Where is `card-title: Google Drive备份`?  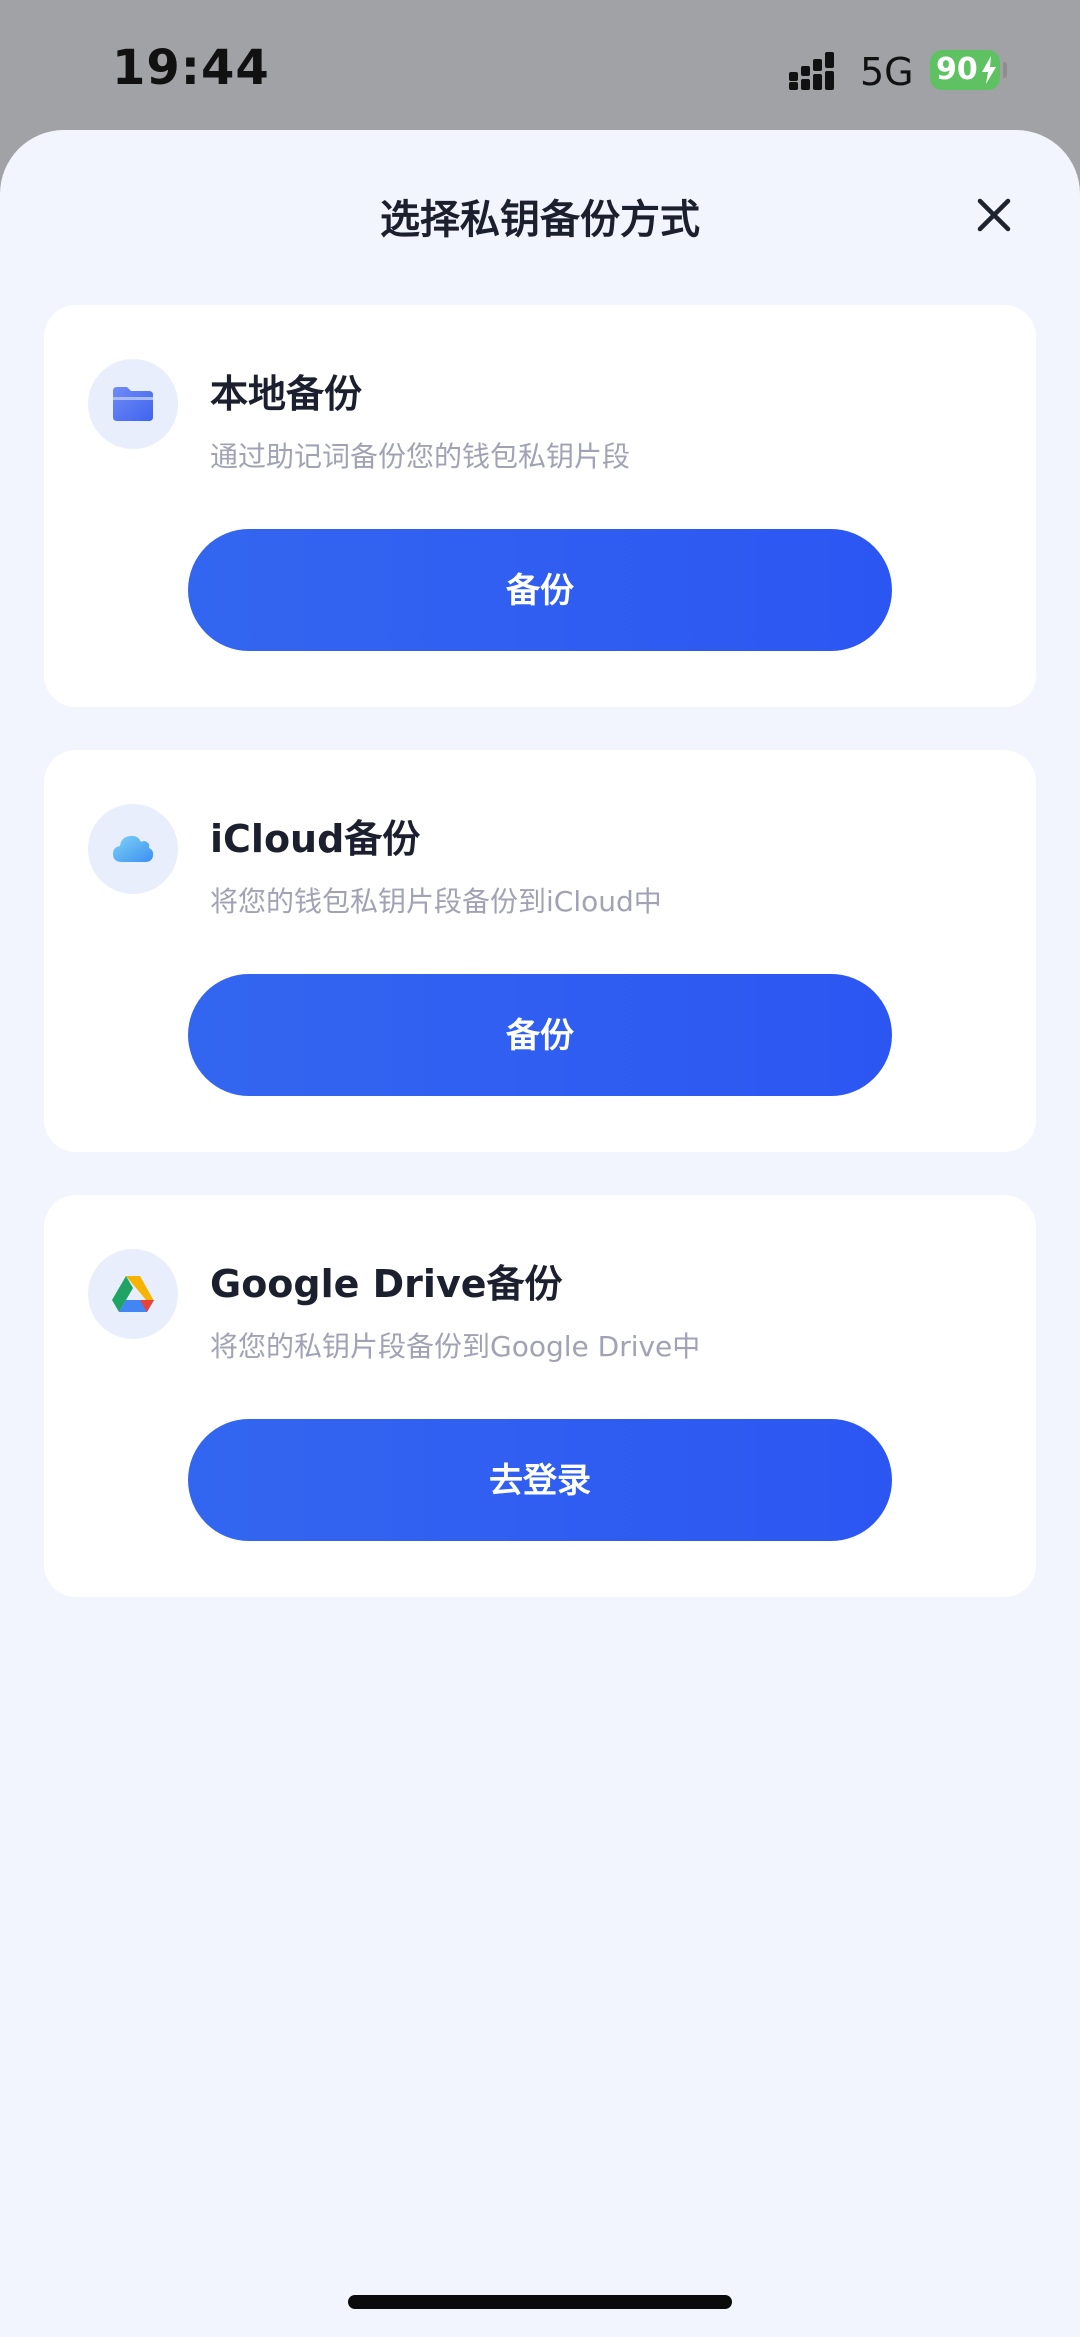
card-title: Google Drive备份 is located at coordinates (386, 1284).